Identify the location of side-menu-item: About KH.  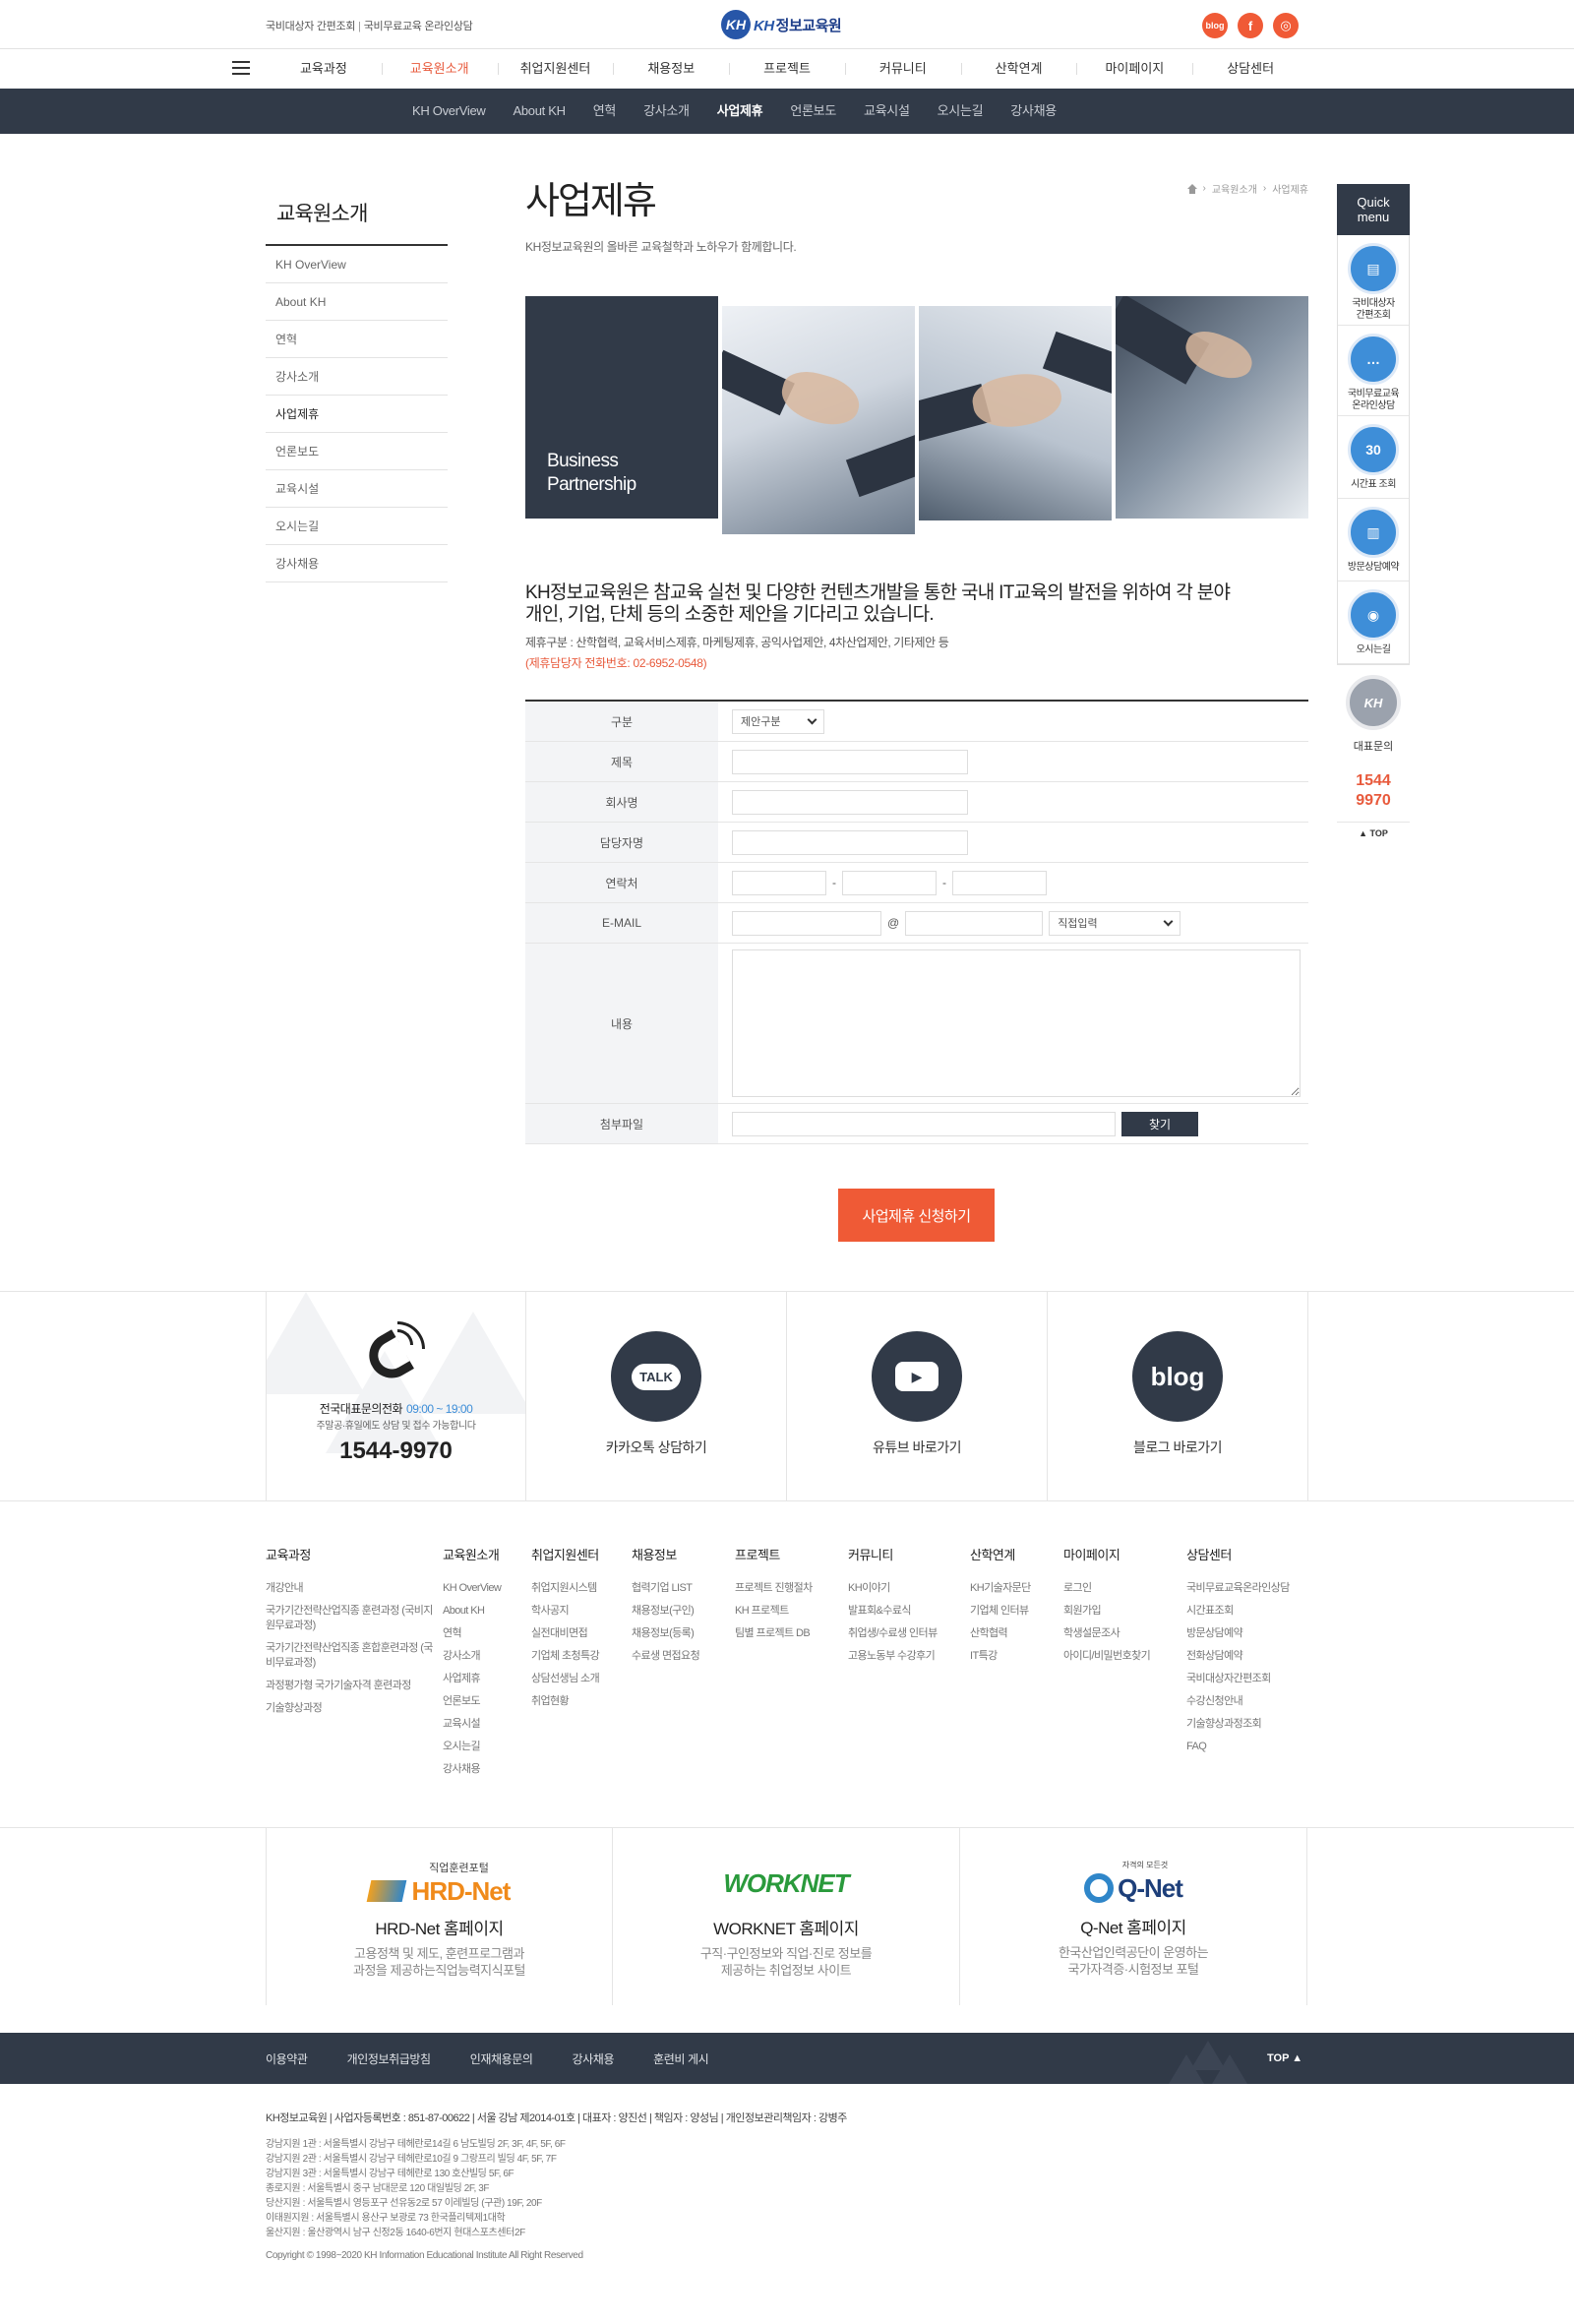
(357, 302).